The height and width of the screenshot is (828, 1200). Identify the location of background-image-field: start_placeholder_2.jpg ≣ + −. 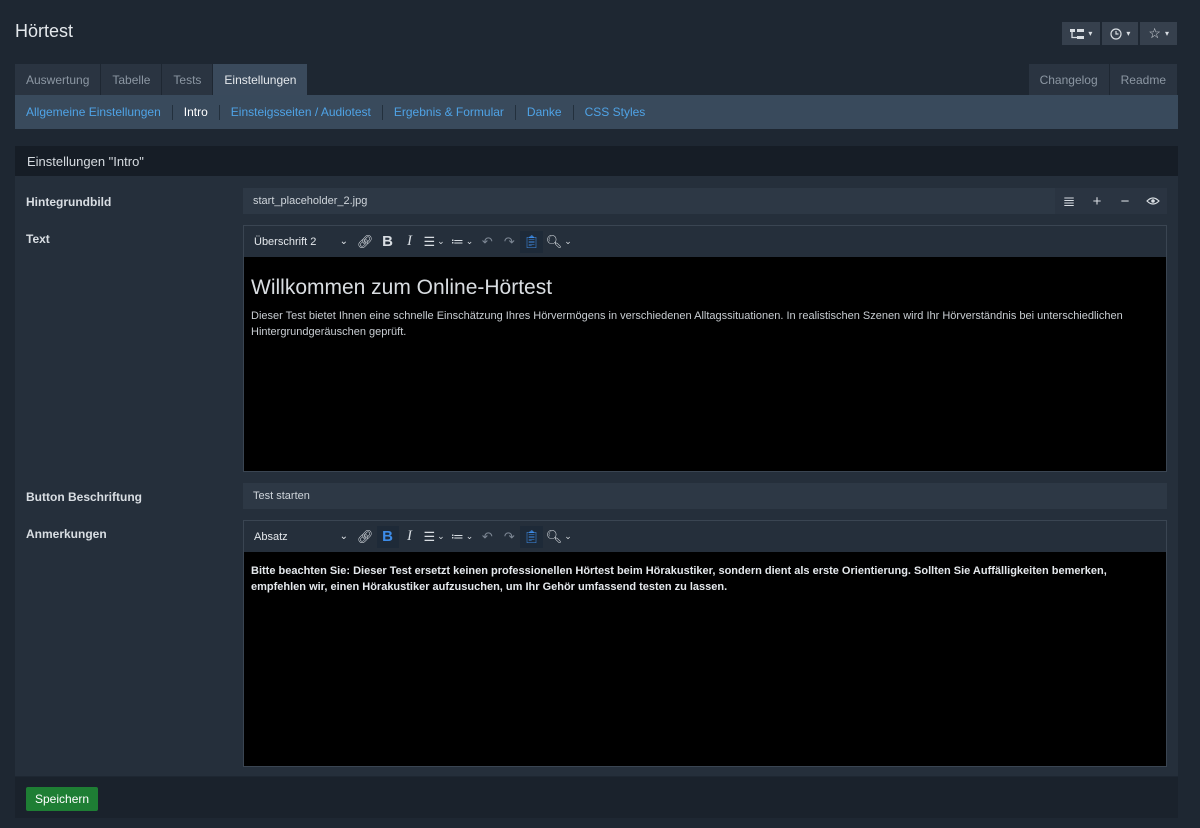
(705, 201).